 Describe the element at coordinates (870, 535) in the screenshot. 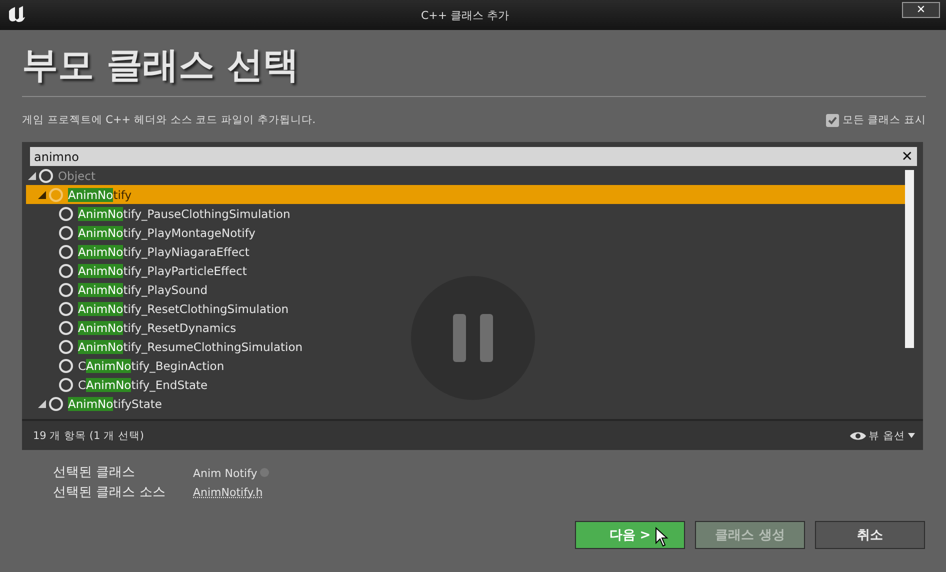

I see `dialog-button: 취소` at that location.